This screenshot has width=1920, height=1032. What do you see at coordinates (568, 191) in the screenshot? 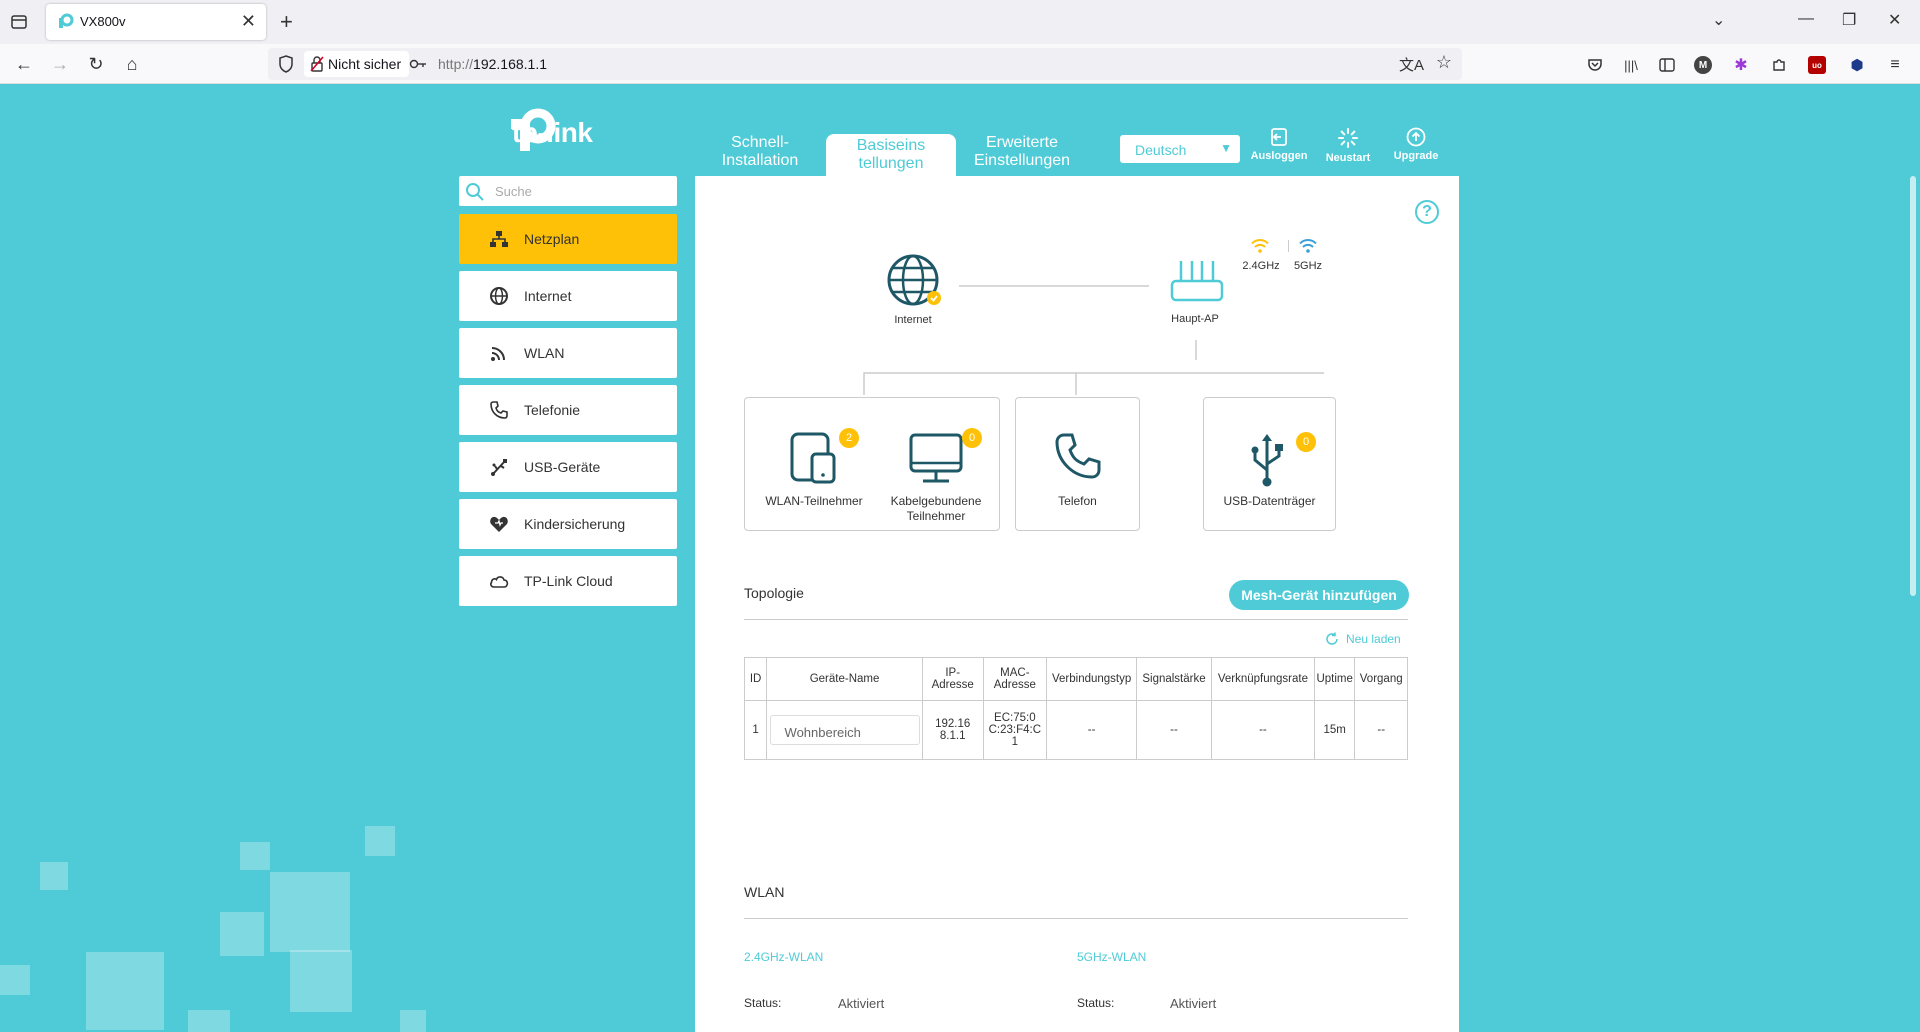
I see `sidebar-search-input: Suche` at bounding box center [568, 191].